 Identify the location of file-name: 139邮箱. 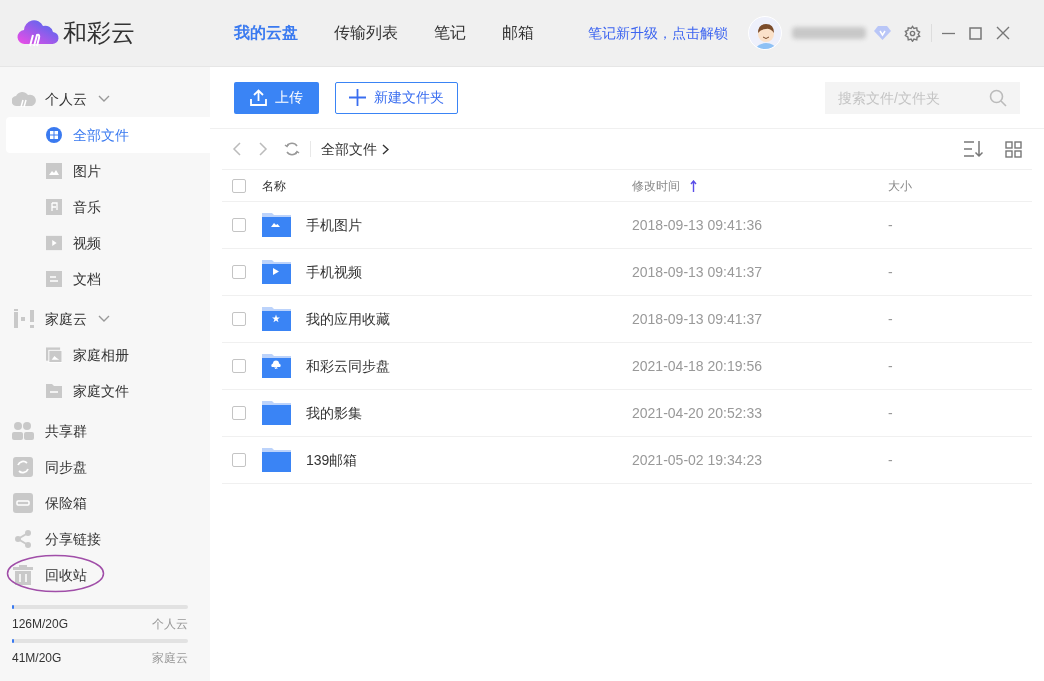
(332, 460).